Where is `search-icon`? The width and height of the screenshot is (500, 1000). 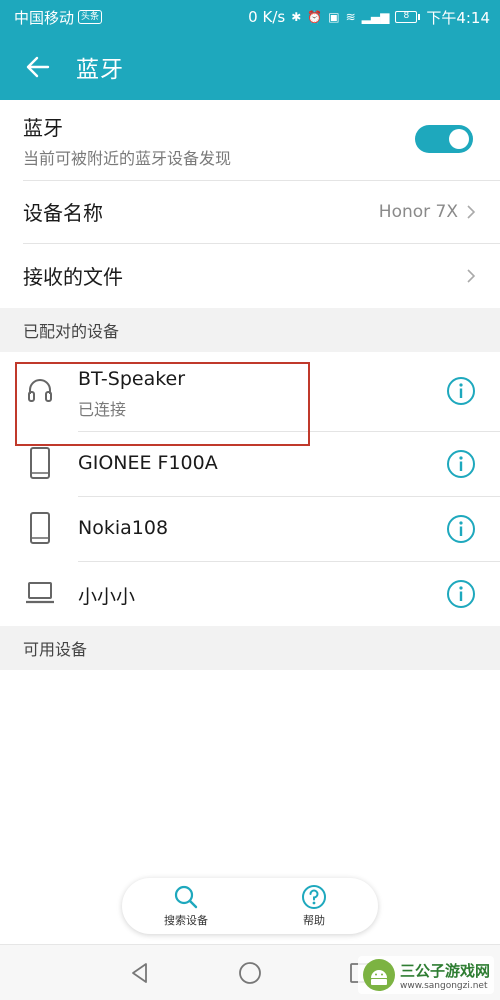 search-icon is located at coordinates (186, 897).